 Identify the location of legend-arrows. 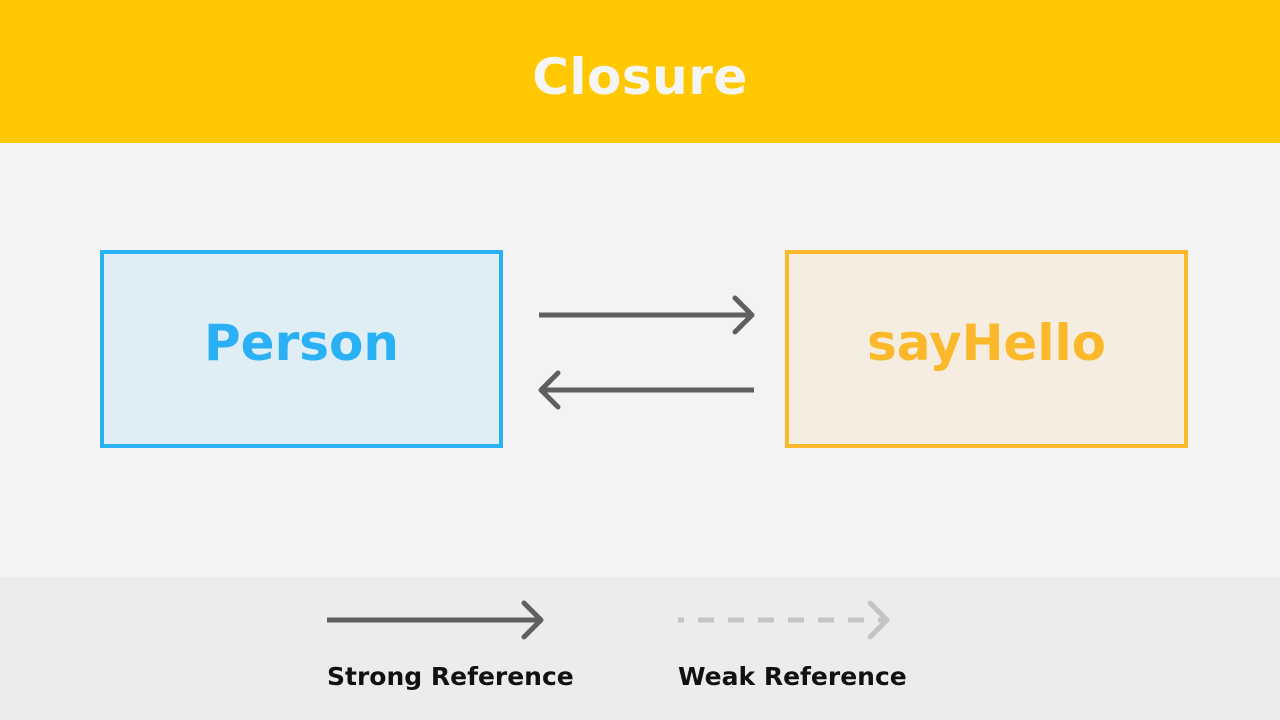
(608, 620).